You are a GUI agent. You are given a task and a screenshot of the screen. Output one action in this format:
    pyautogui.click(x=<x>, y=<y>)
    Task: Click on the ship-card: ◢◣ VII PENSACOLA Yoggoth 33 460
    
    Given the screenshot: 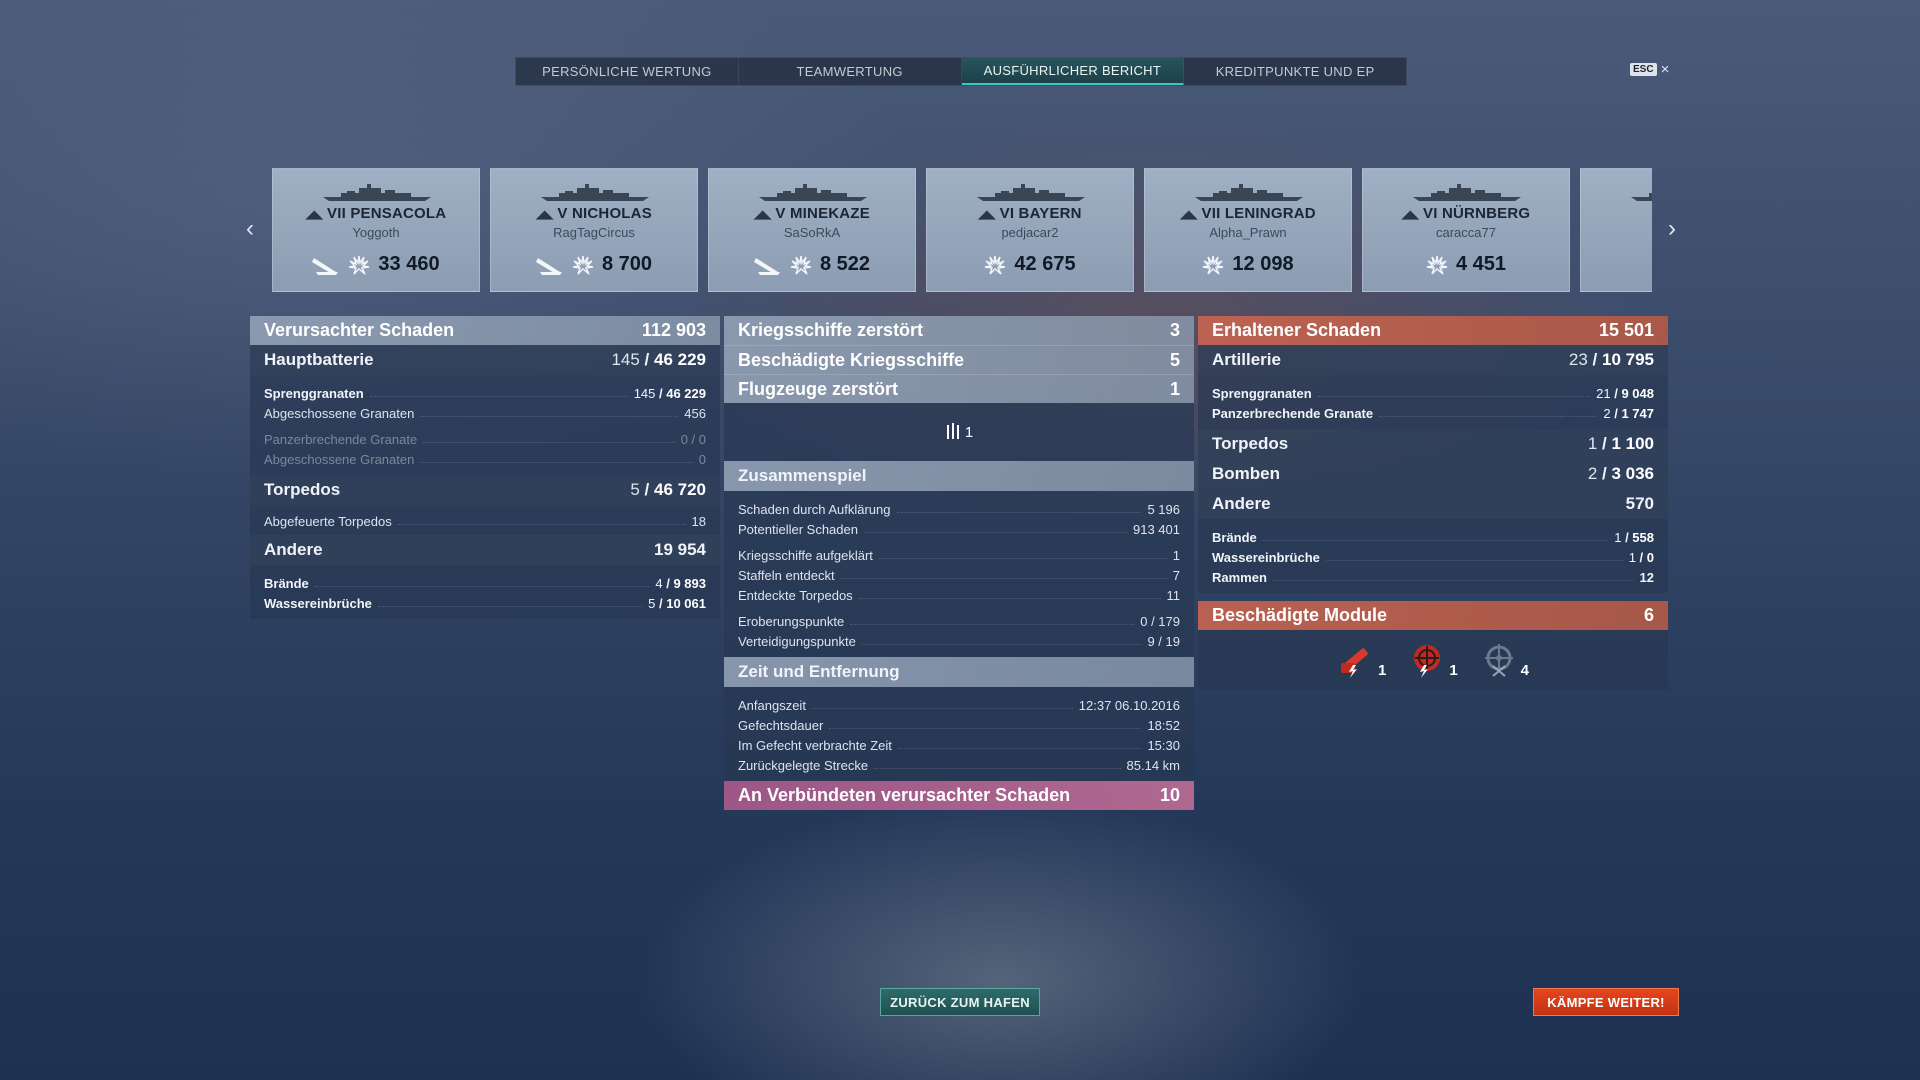 What is the action you would take?
    pyautogui.click(x=376, y=230)
    